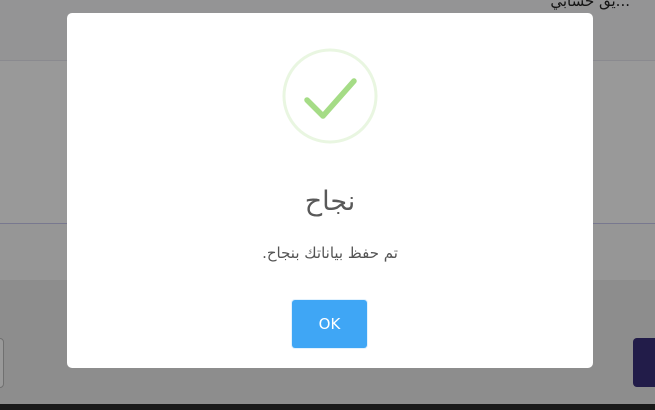  What do you see at coordinates (329, 324) in the screenshot?
I see `ok-button: OK` at bounding box center [329, 324].